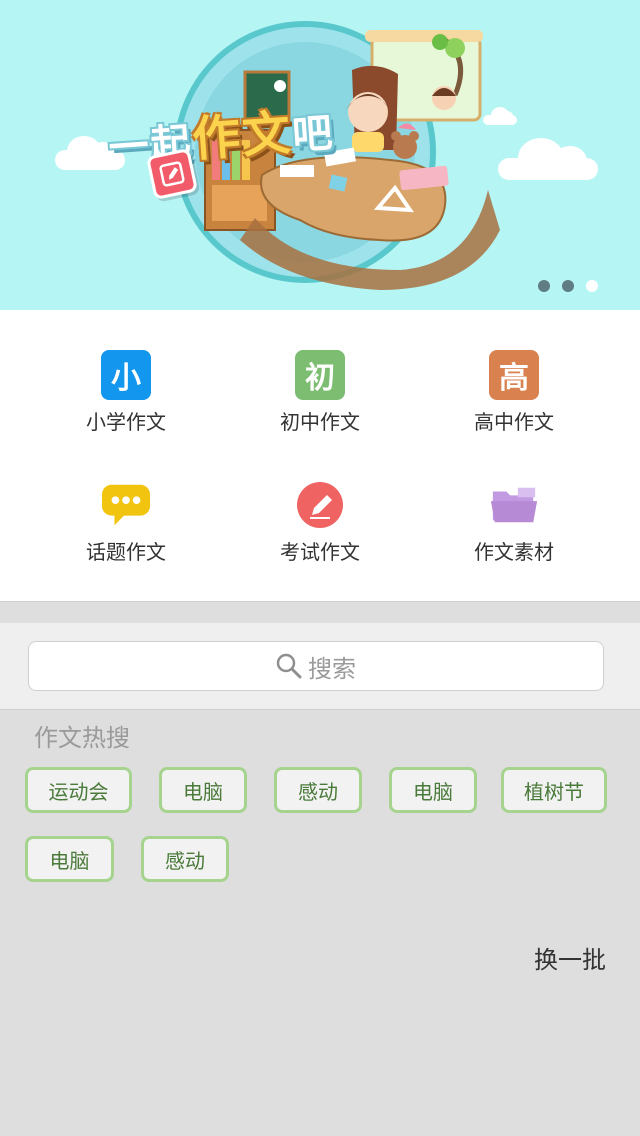  I want to click on category-junior: 初 初中作文, so click(320, 392).